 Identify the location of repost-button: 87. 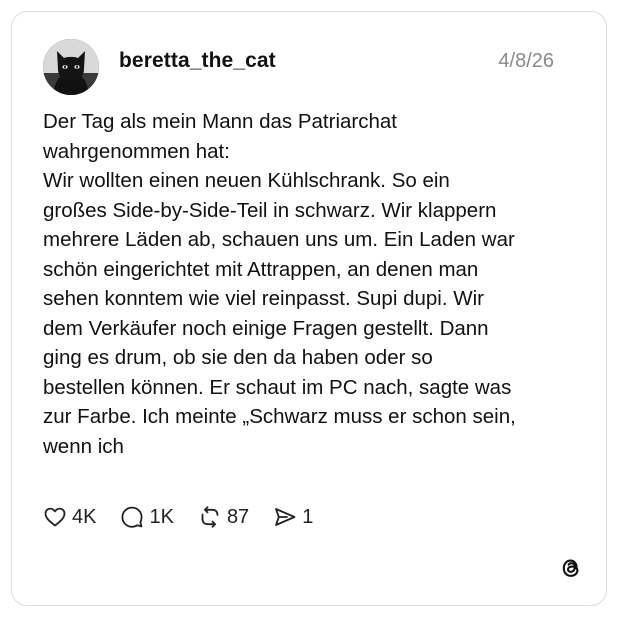
(223, 517).